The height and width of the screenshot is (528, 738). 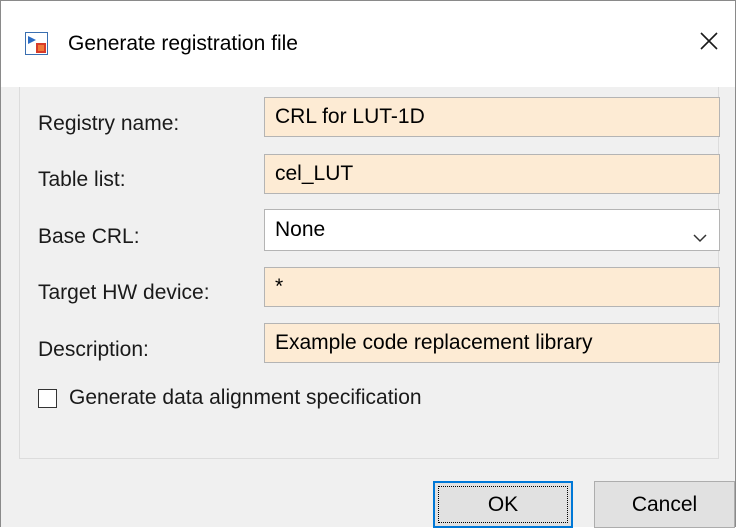 What do you see at coordinates (36, 43) in the screenshot?
I see `simulink-app-icon` at bounding box center [36, 43].